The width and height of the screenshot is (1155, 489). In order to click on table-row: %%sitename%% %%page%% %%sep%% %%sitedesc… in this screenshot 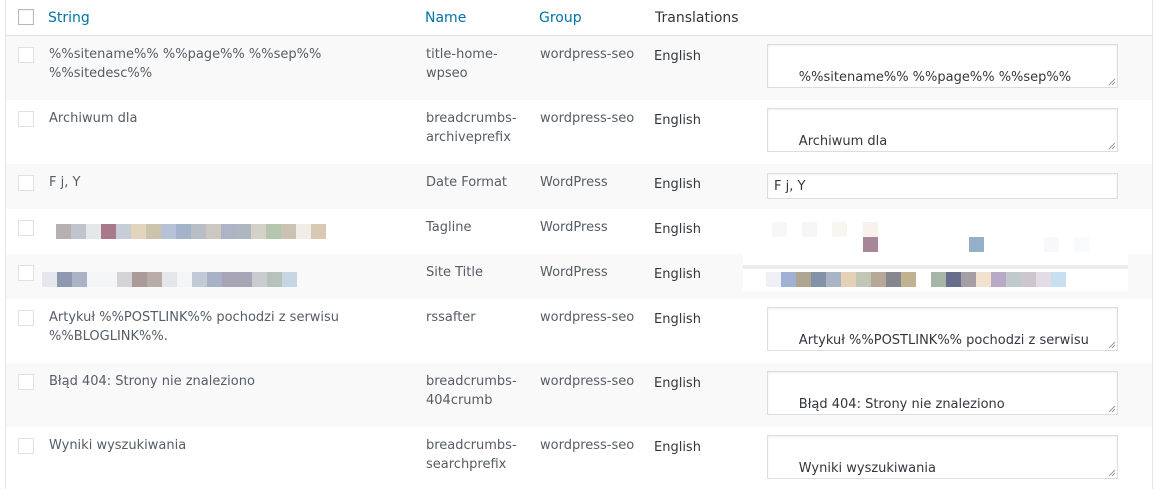, I will do `click(579, 68)`.